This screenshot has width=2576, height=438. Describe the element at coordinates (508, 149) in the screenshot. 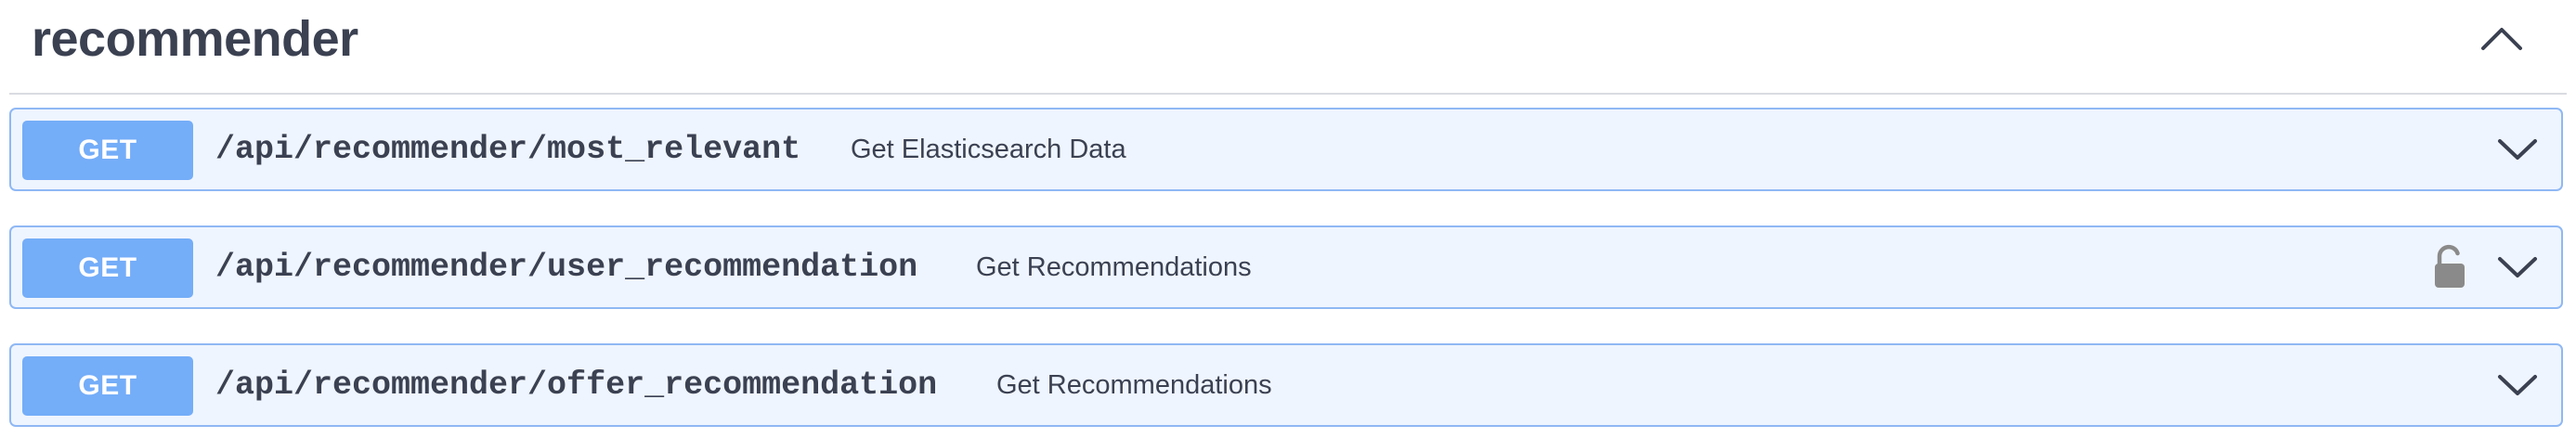

I see `operation-path: /api/recommender/most_relevant` at that location.